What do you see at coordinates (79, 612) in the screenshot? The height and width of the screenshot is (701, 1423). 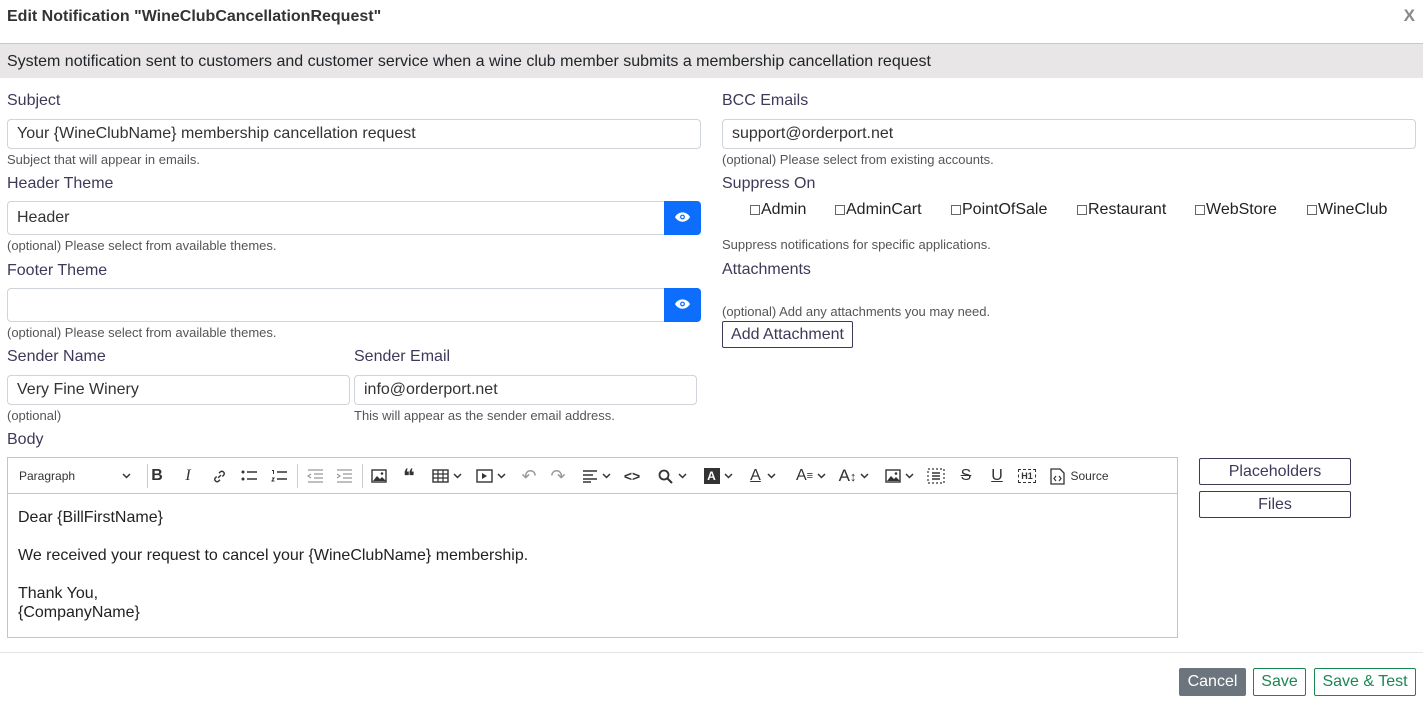 I see `body-line-company: {CompanyName}` at bounding box center [79, 612].